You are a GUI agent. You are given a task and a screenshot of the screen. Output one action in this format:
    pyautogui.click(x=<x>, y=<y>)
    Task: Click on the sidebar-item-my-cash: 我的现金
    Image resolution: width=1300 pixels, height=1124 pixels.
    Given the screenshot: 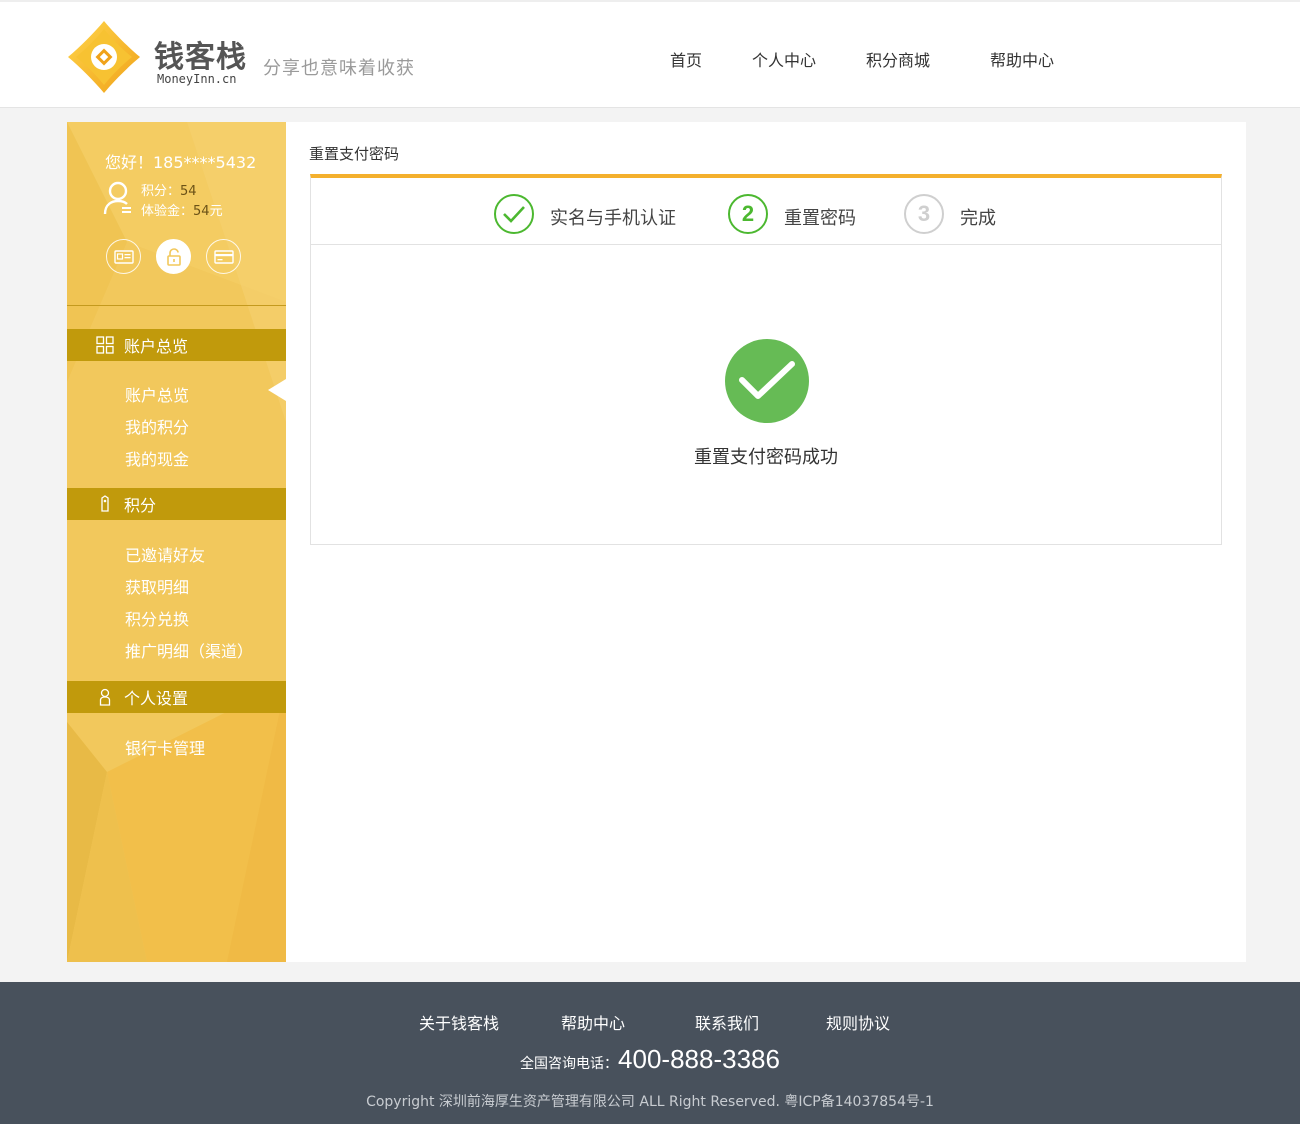 What is the action you would take?
    pyautogui.click(x=157, y=458)
    